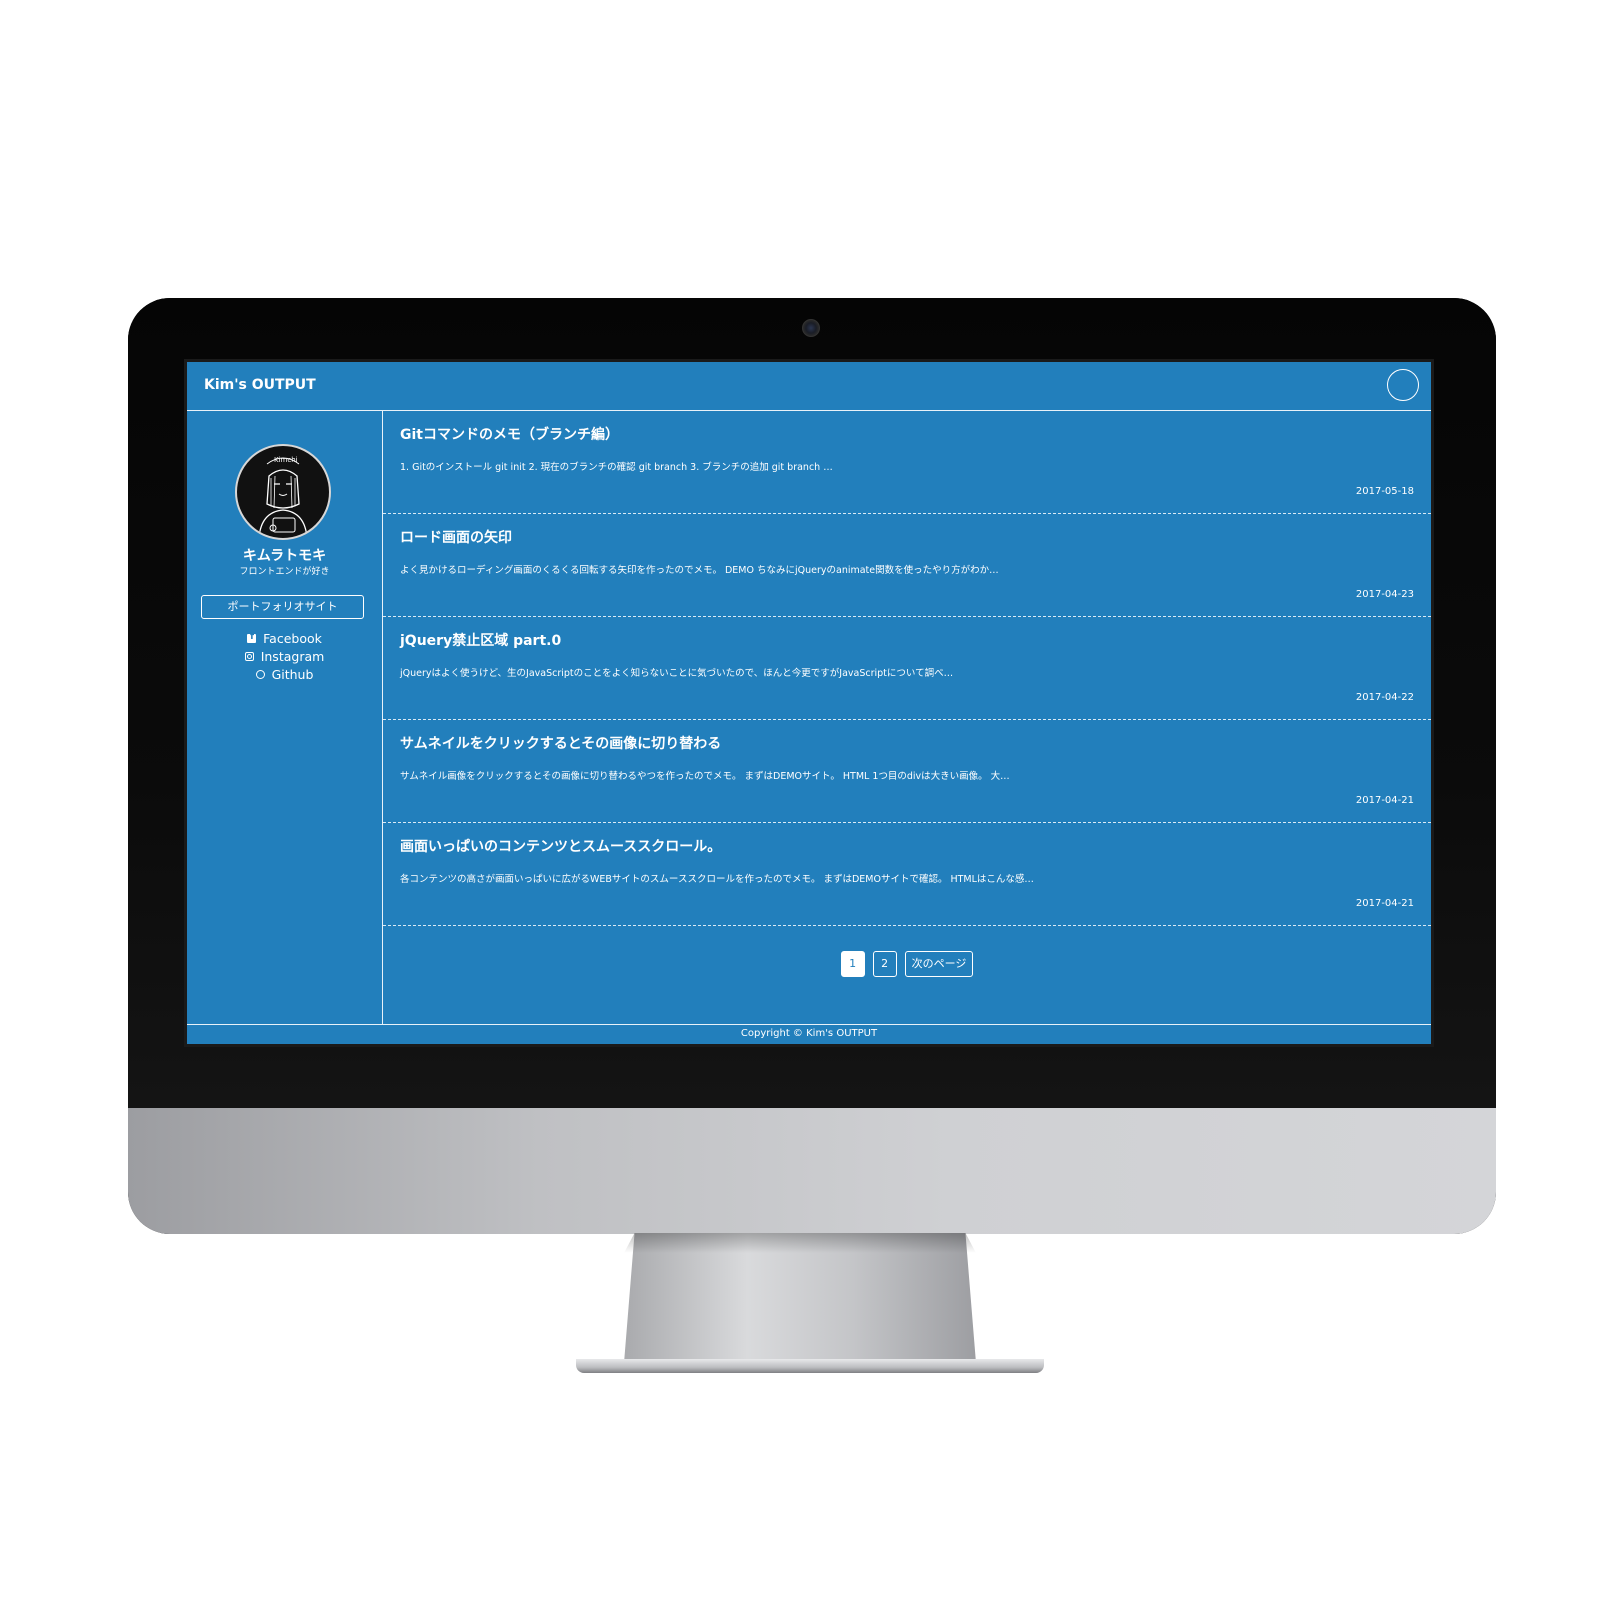 This screenshot has height=1600, width=1600. I want to click on post-title: Gitコマンドのメモ（ブランチ編）, so click(509, 434).